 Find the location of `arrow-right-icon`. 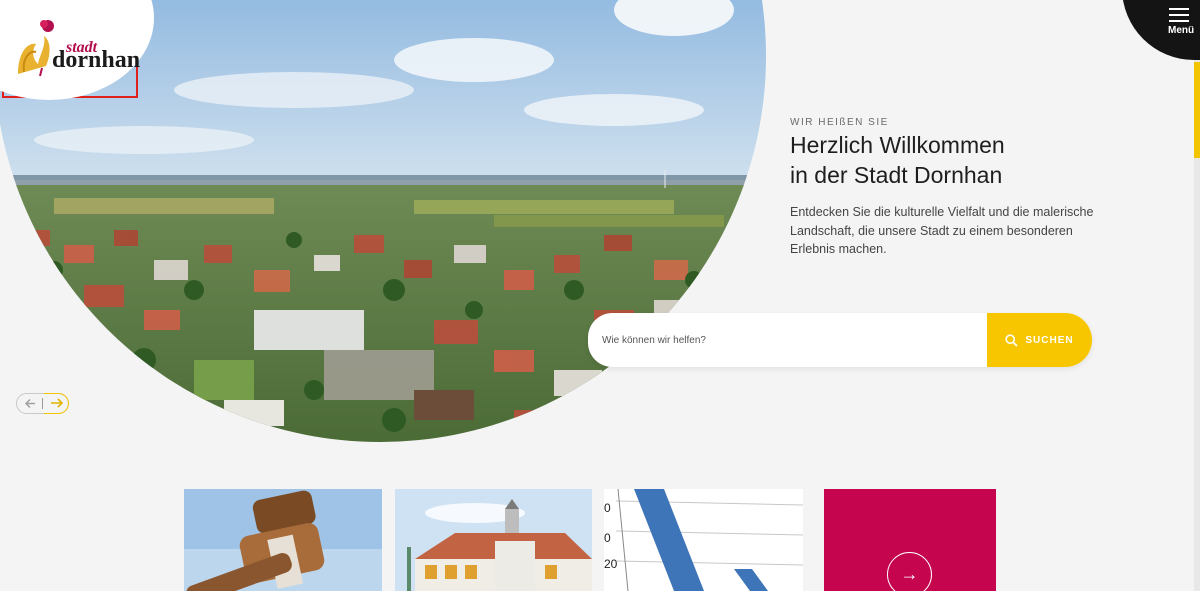

arrow-right-icon is located at coordinates (57, 402).